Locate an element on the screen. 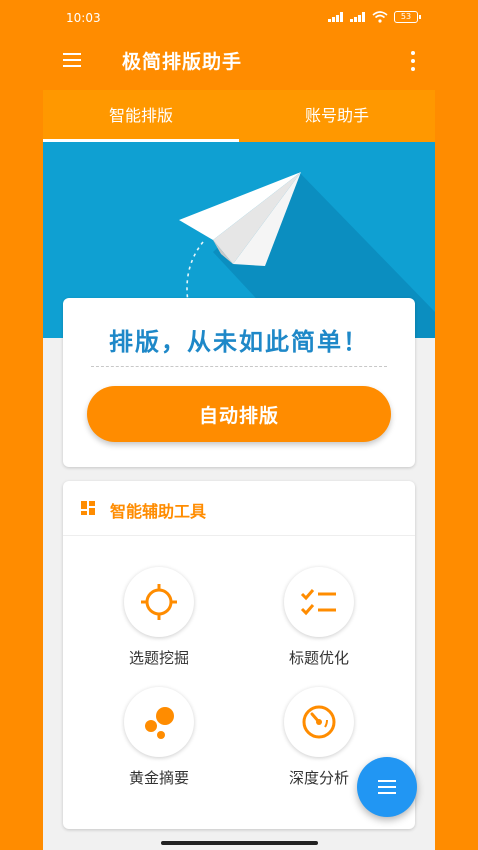 The width and height of the screenshot is (478, 850). status-icons: 53 is located at coordinates (374, 17).